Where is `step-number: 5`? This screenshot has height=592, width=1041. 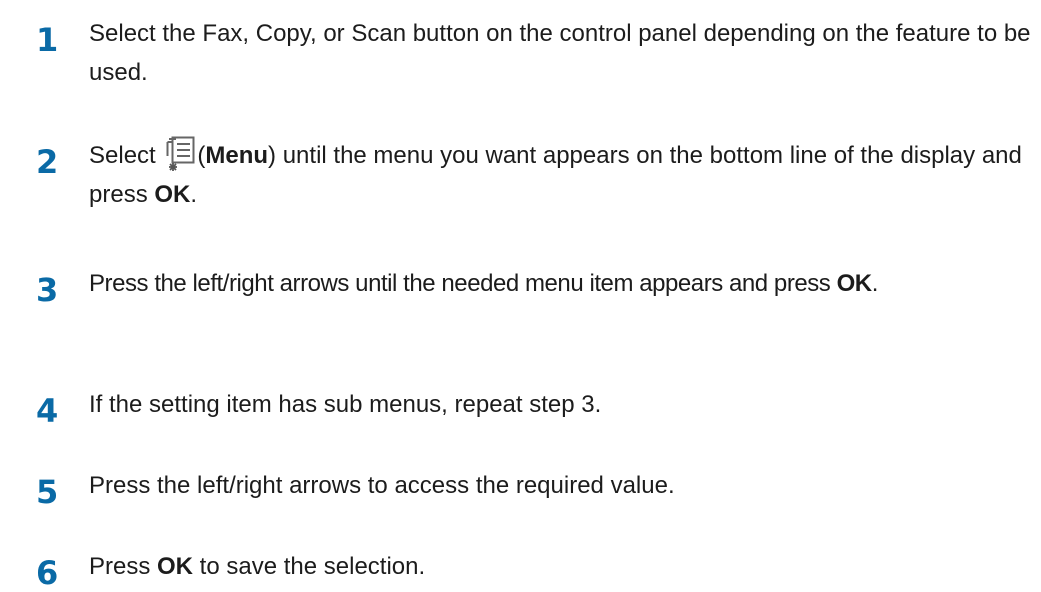
step-number: 5 is located at coordinates (47, 492).